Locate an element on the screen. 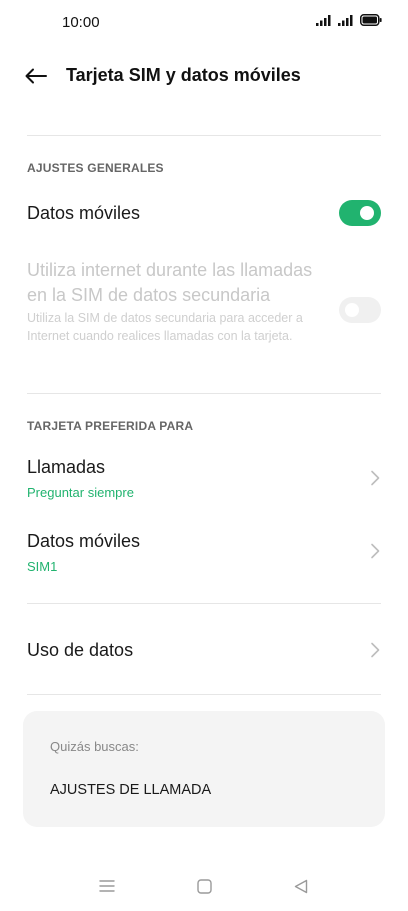  menu-icon is located at coordinates (107, 886).